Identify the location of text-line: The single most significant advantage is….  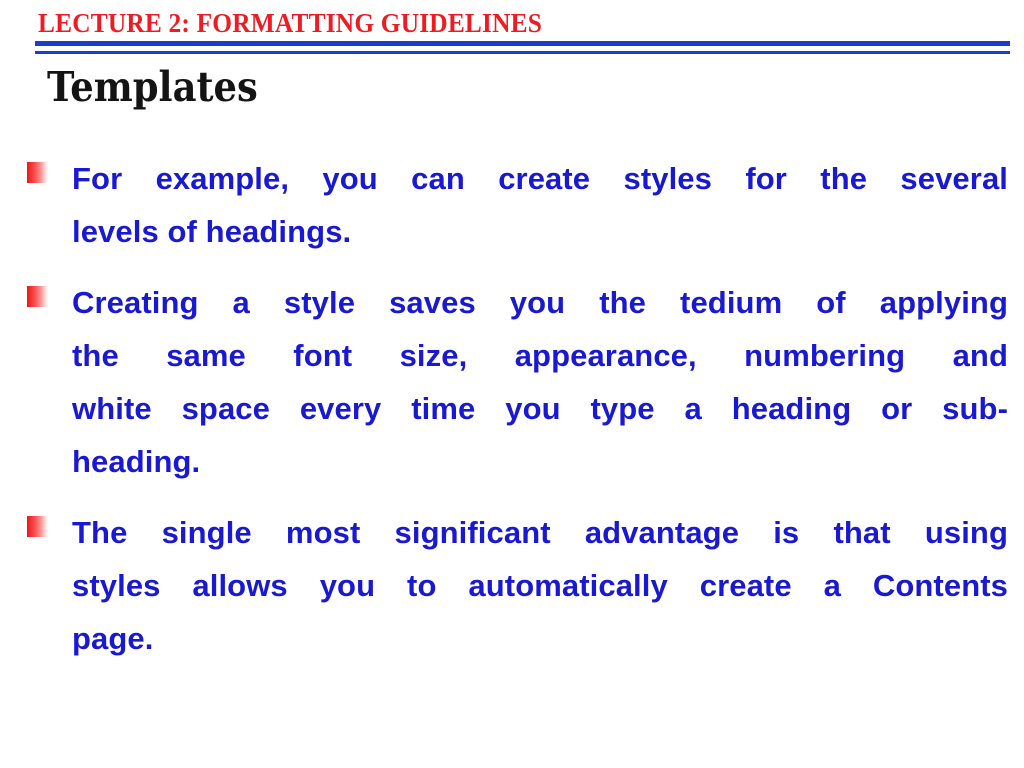
(540, 532).